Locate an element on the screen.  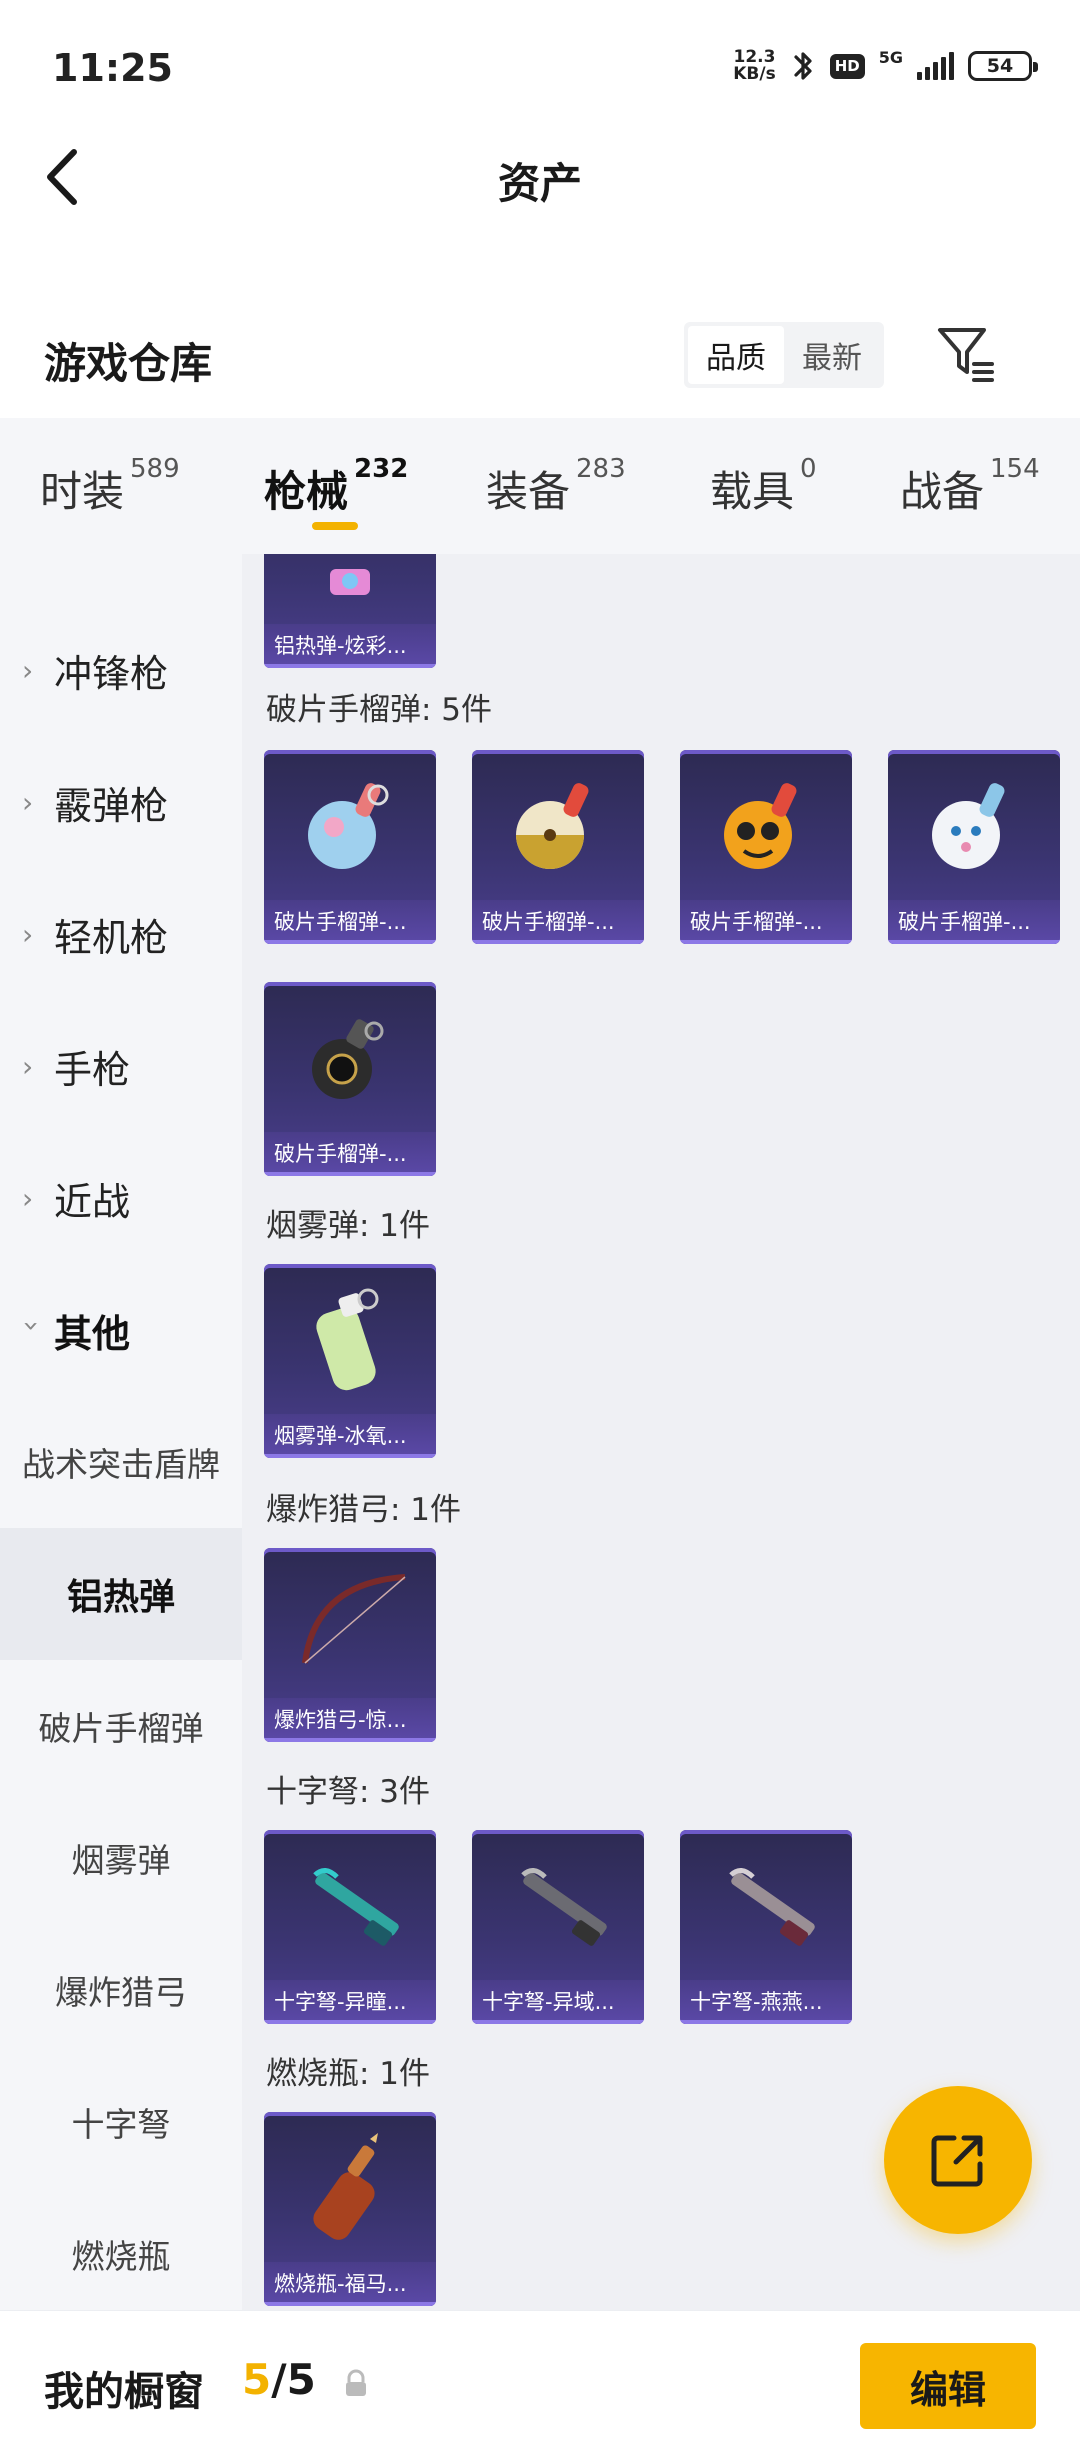
lock-icon is located at coordinates (356, 2382).